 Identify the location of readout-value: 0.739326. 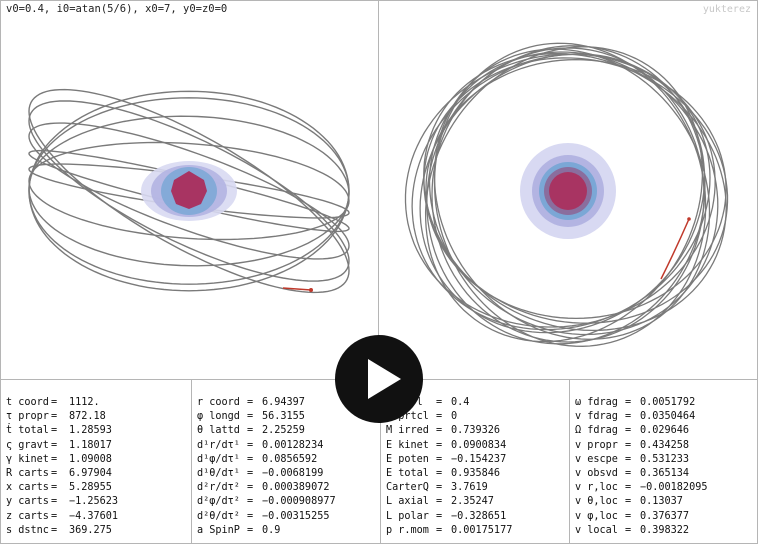
(476, 431).